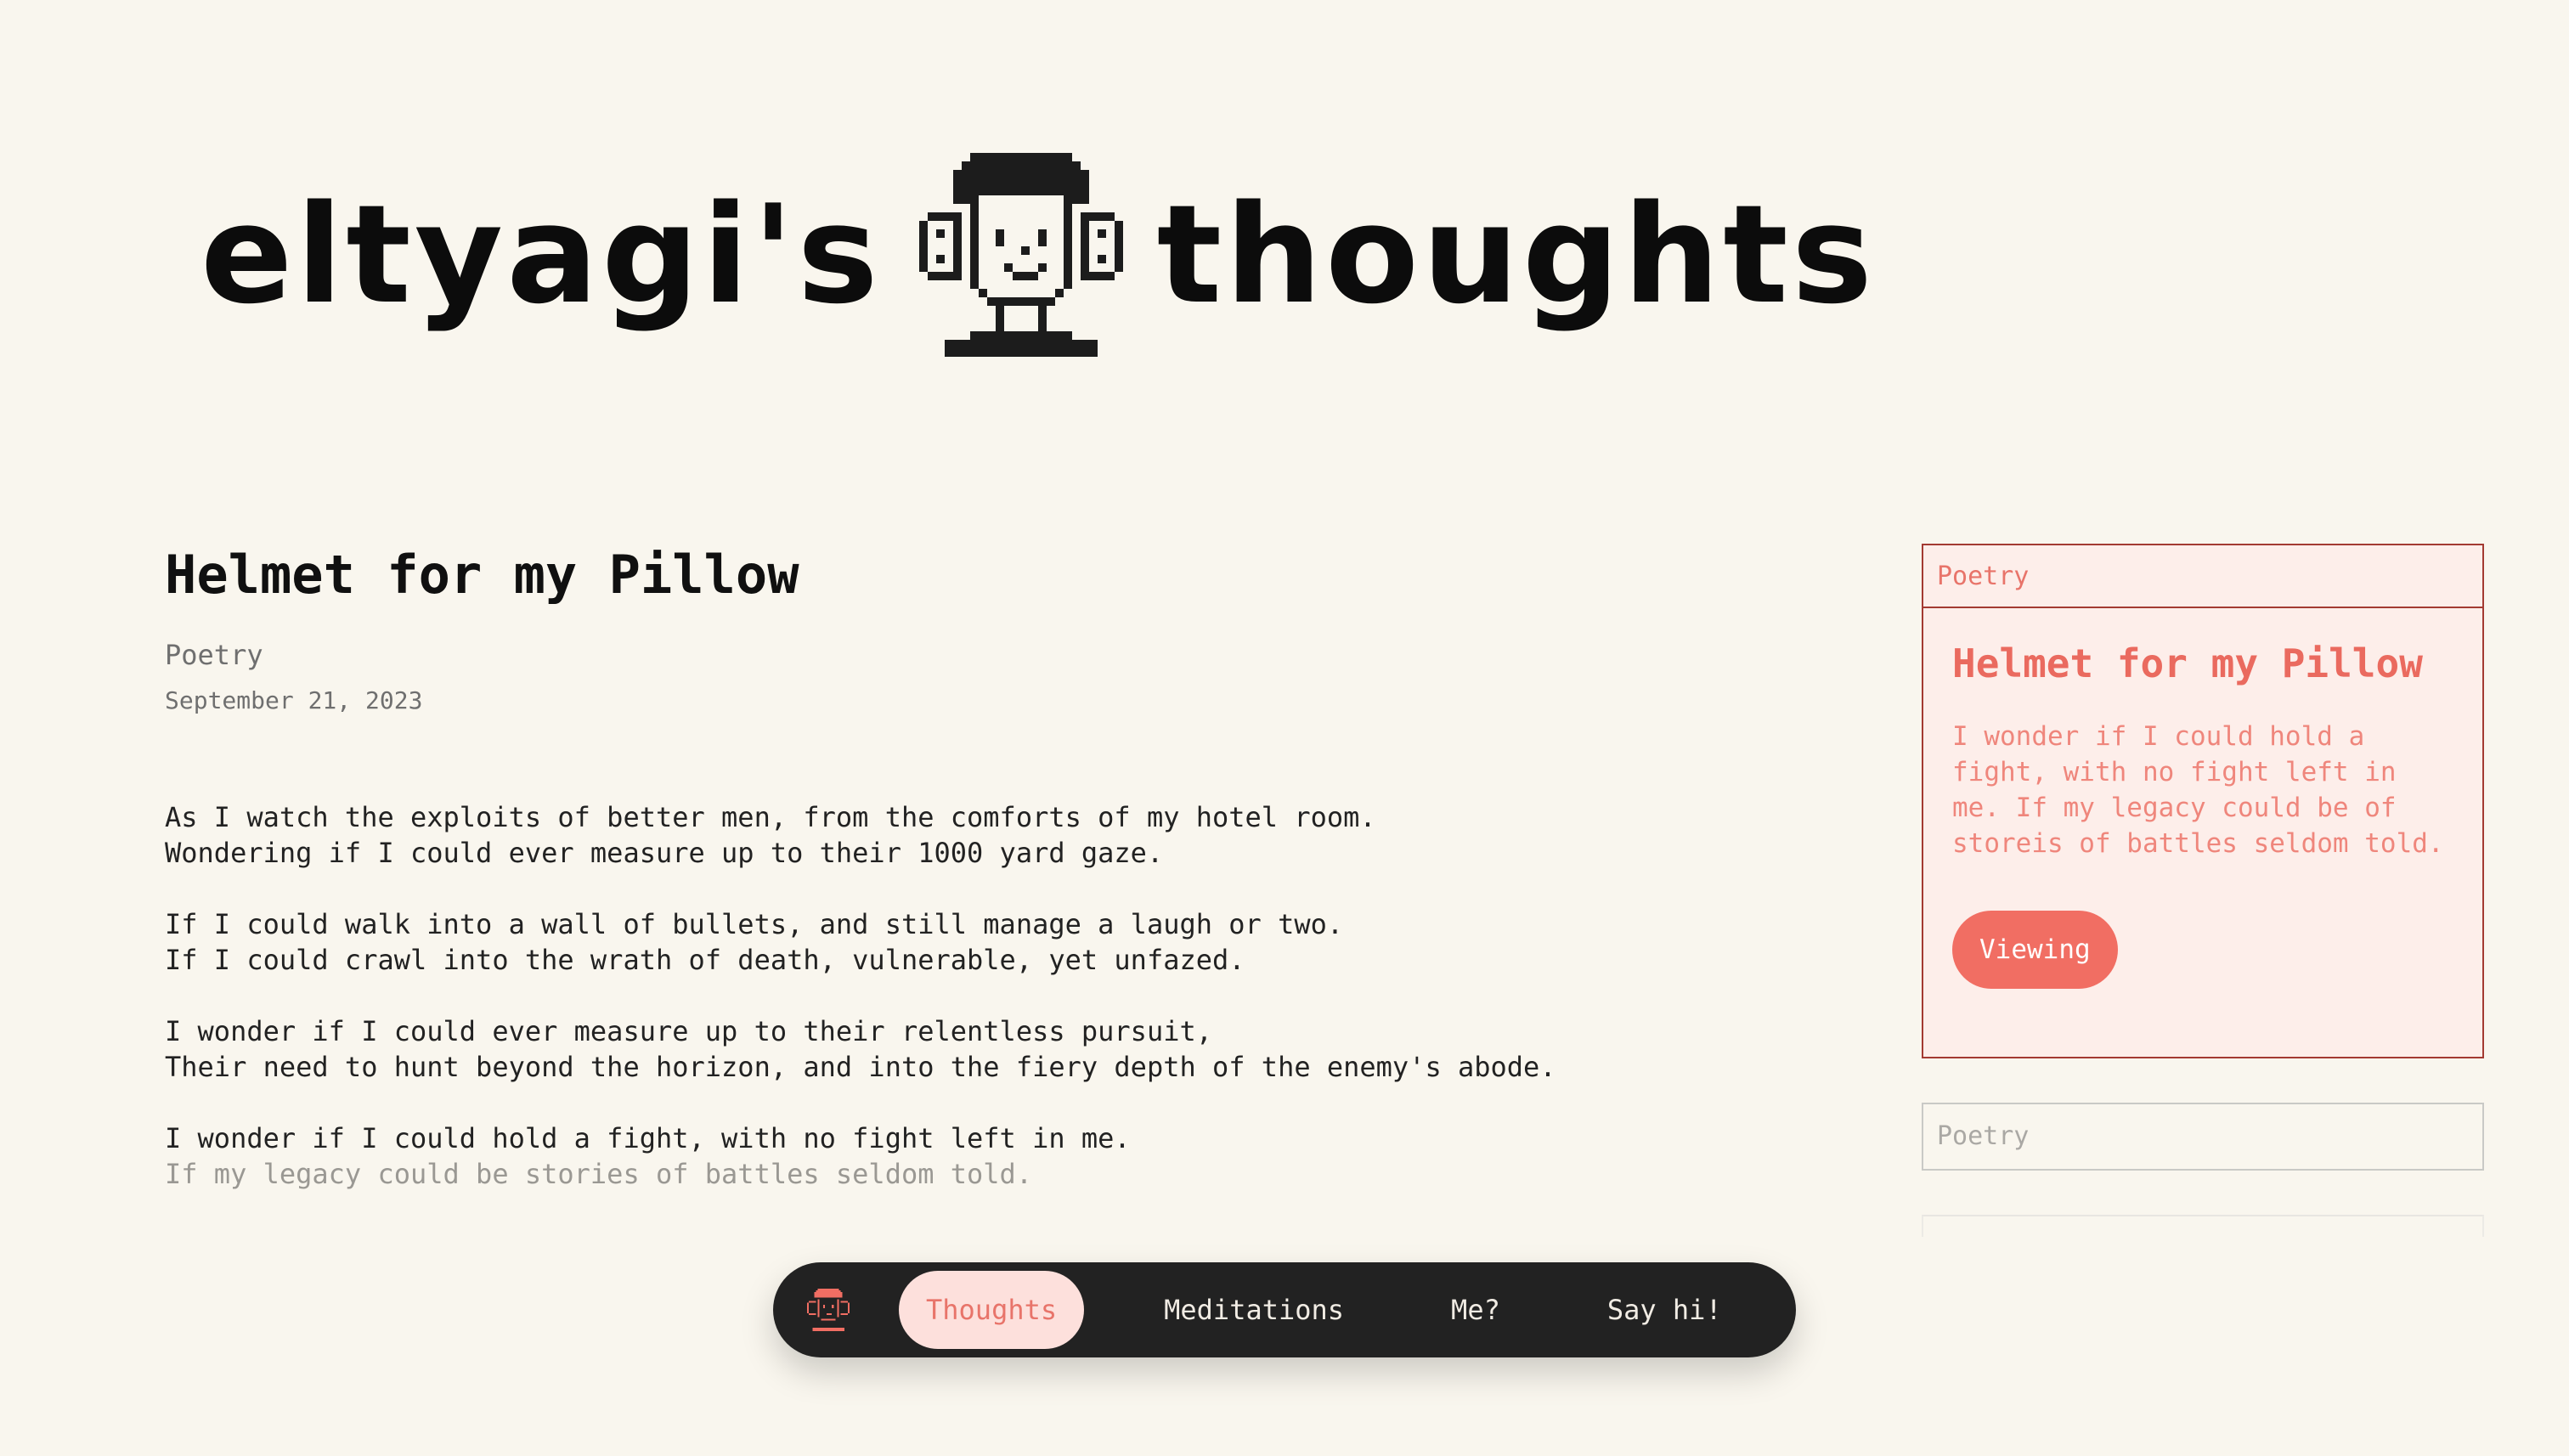 The width and height of the screenshot is (2569, 1456). What do you see at coordinates (482, 575) in the screenshot?
I see `article-title: Helmet for my Pillow` at bounding box center [482, 575].